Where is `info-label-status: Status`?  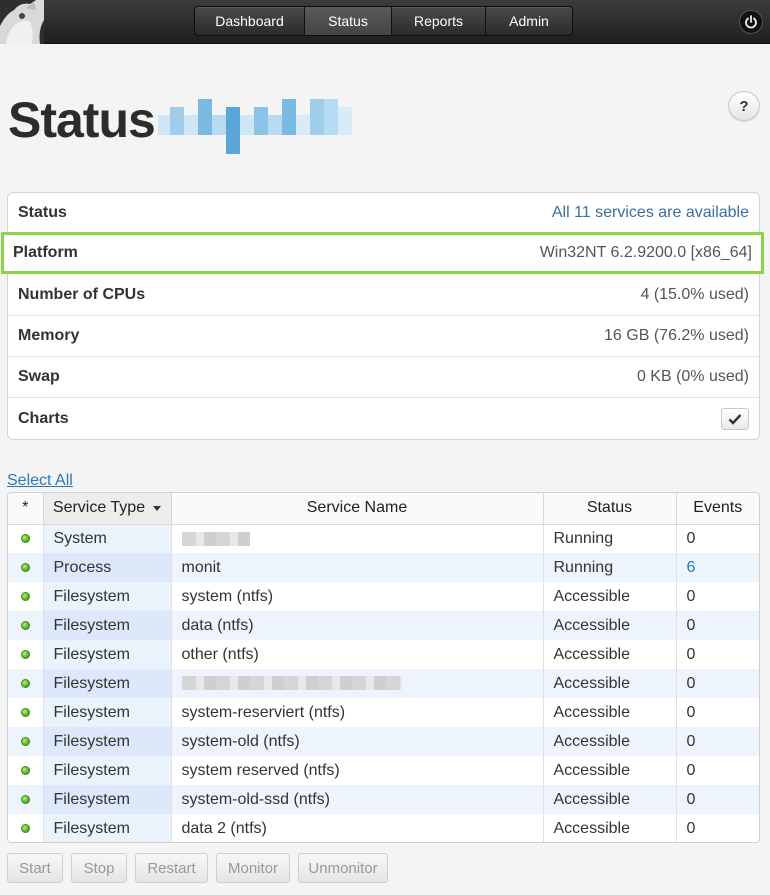
info-label-status: Status is located at coordinates (42, 212).